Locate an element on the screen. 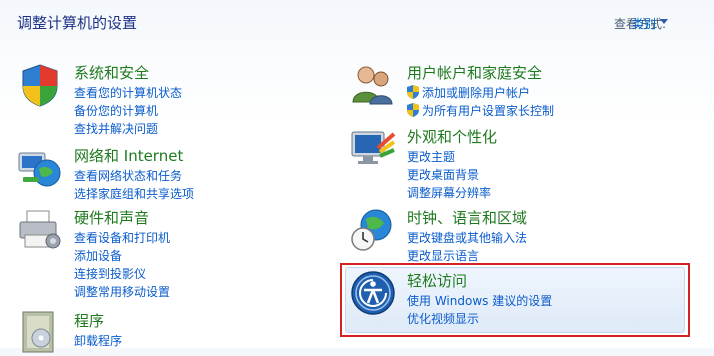 Image resolution: width=714 pixels, height=356 pixels. link-optimize-visual-display: 优化视频显示 is located at coordinates (479, 319).